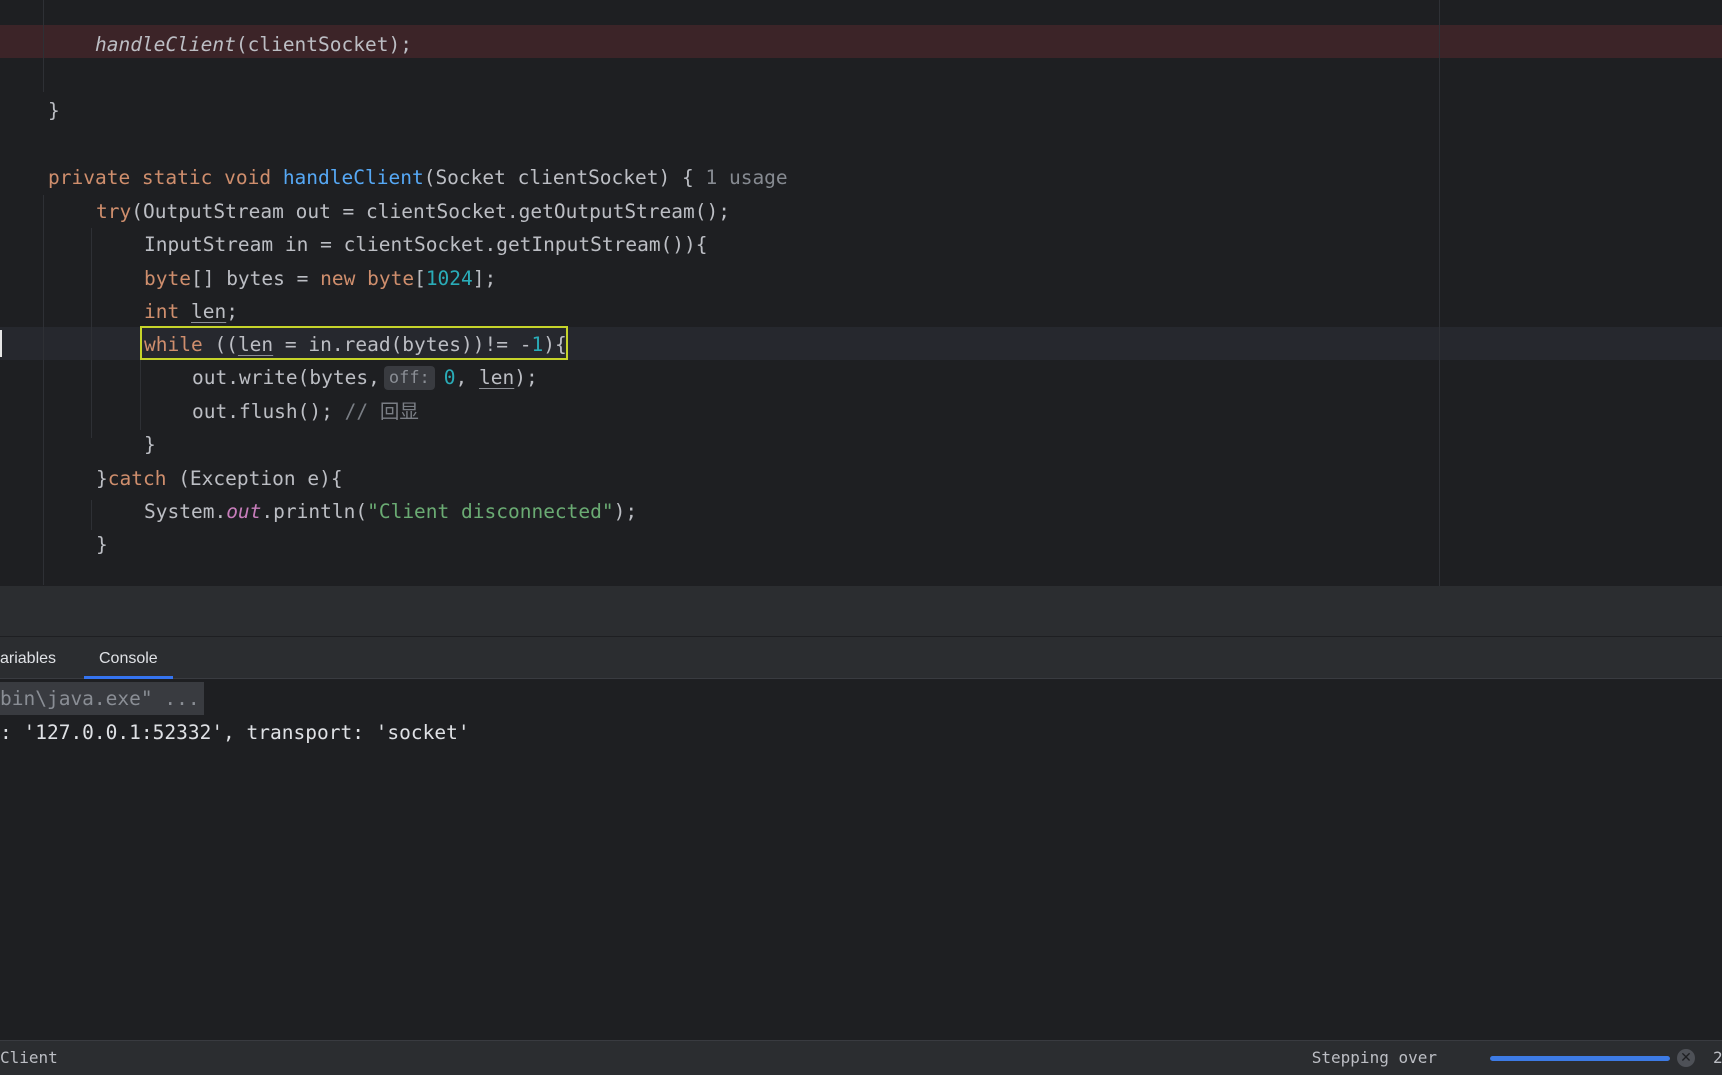  What do you see at coordinates (353, 177) in the screenshot?
I see `method-name-handle-client: handleClient` at bounding box center [353, 177].